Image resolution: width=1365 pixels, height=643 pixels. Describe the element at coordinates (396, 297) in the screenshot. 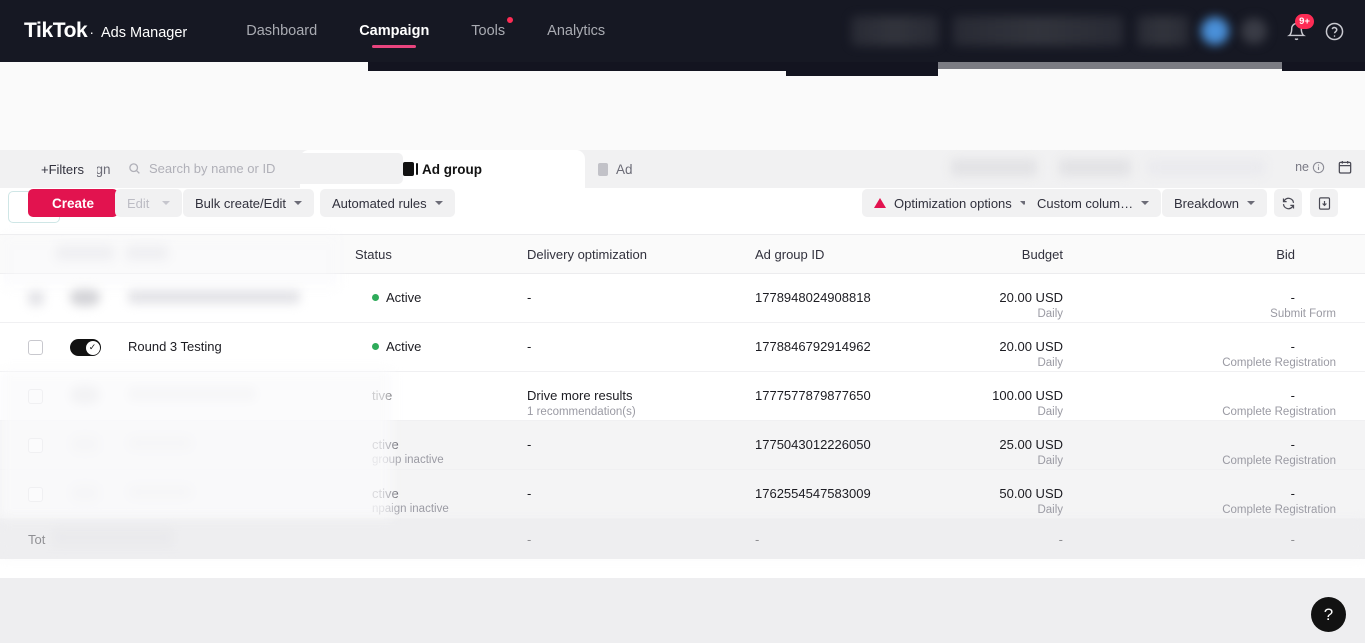

I see `row-status: Active` at that location.